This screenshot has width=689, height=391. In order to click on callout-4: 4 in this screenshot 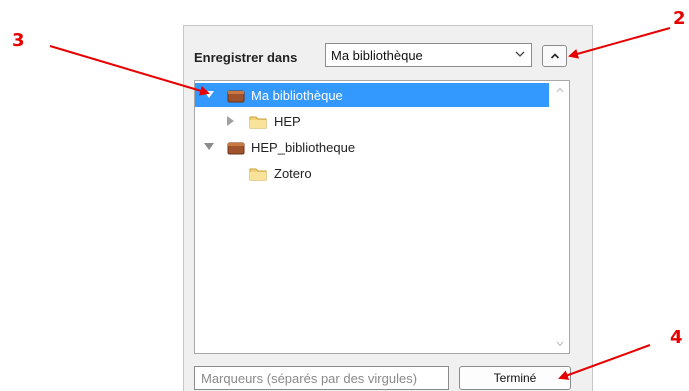, I will do `click(676, 337)`.